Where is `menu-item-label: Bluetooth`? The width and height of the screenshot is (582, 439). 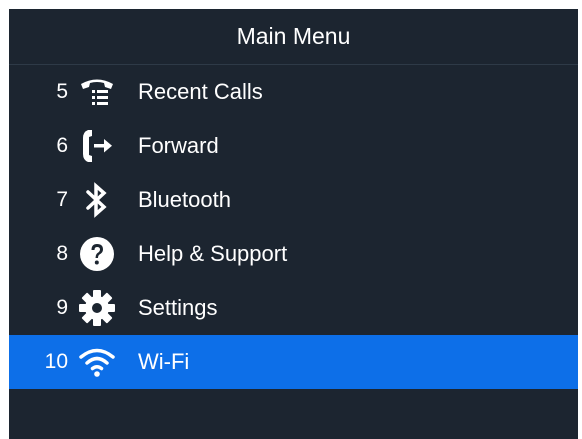 menu-item-label: Bluetooth is located at coordinates (184, 199).